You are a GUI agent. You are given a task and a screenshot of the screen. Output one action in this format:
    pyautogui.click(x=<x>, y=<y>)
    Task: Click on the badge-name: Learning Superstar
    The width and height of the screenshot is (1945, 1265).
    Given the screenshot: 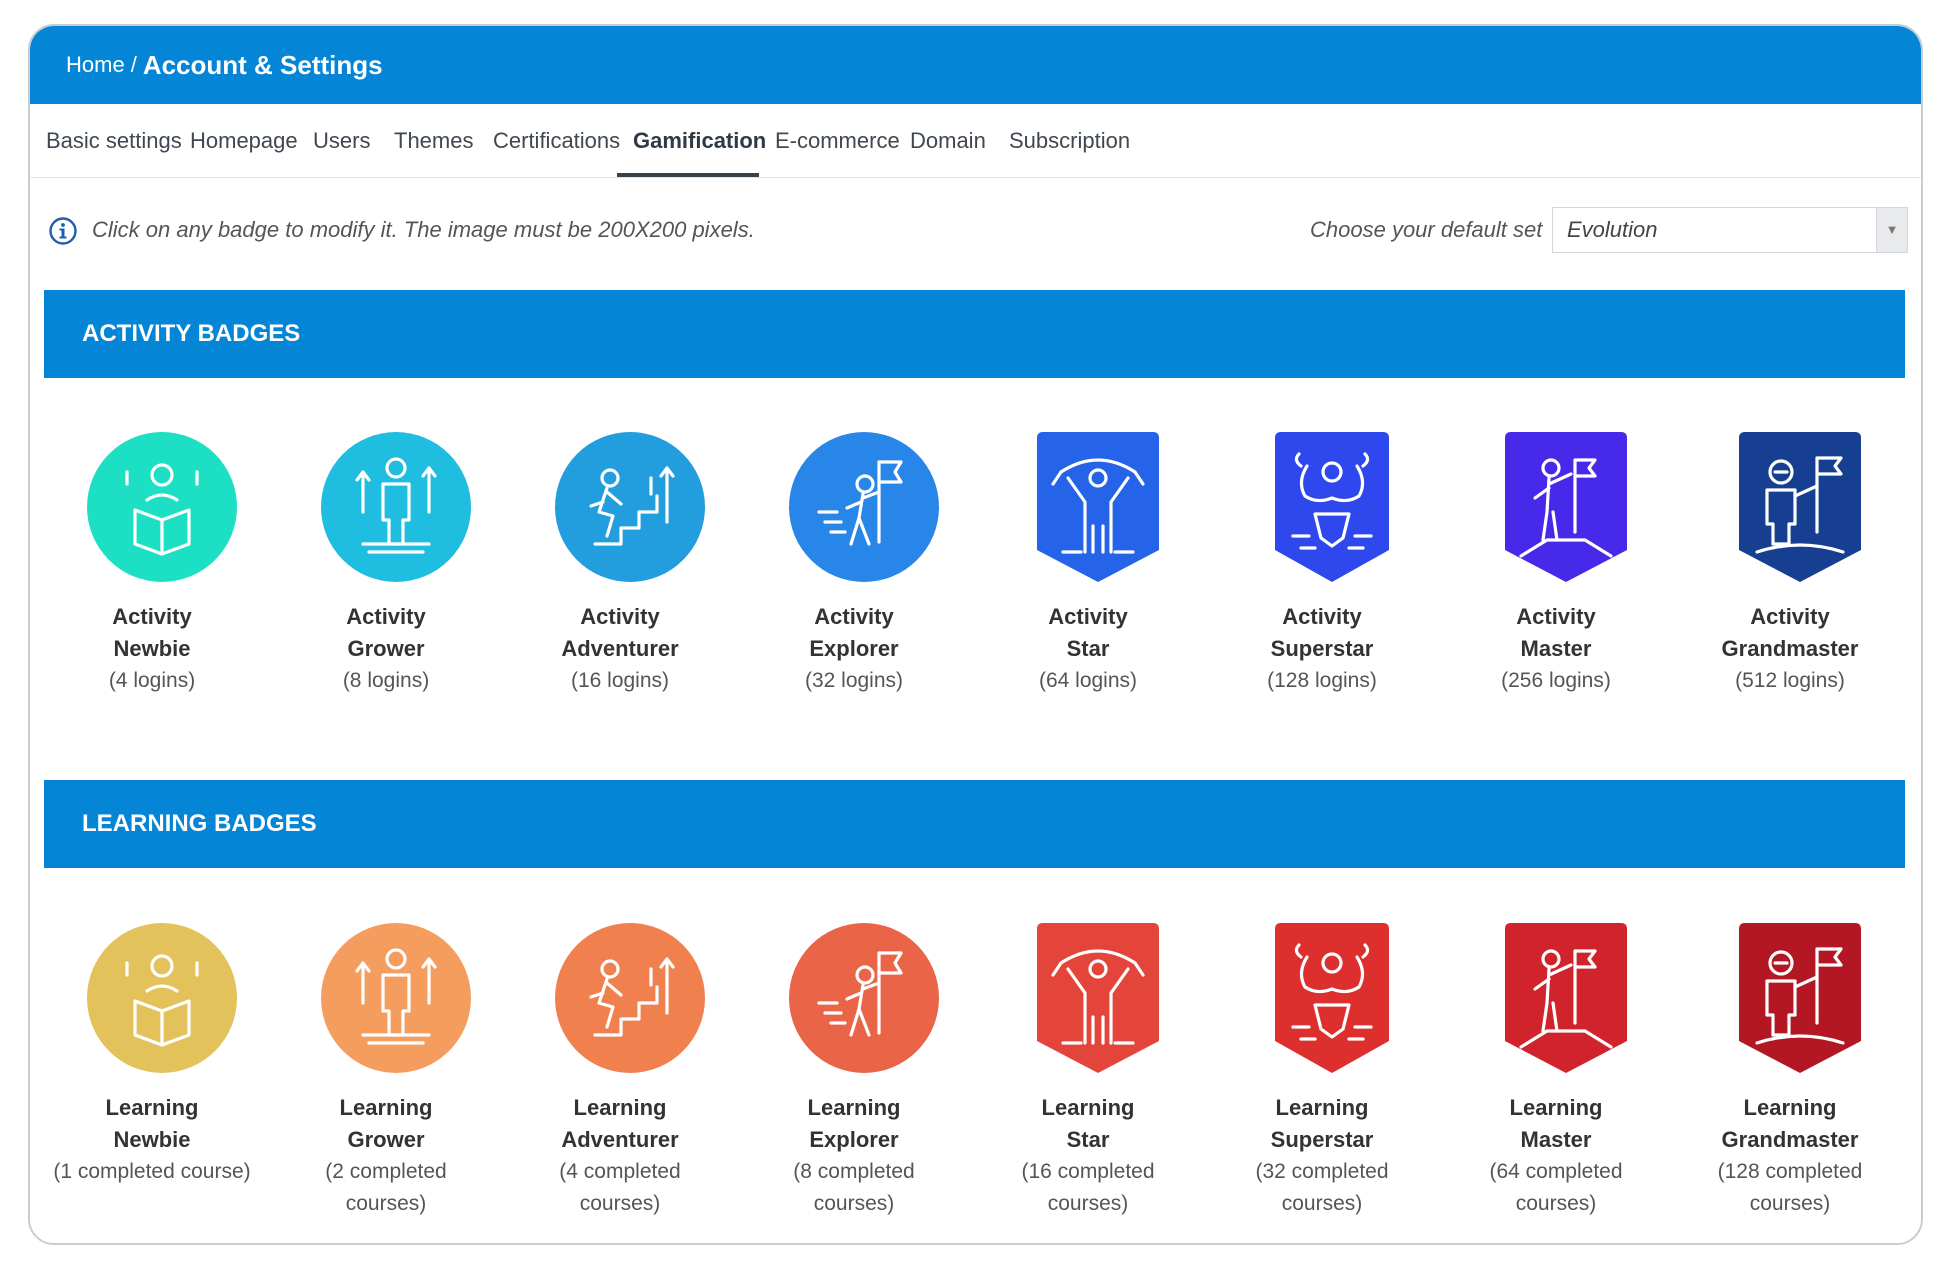 What is the action you would take?
    pyautogui.click(x=1322, y=1123)
    